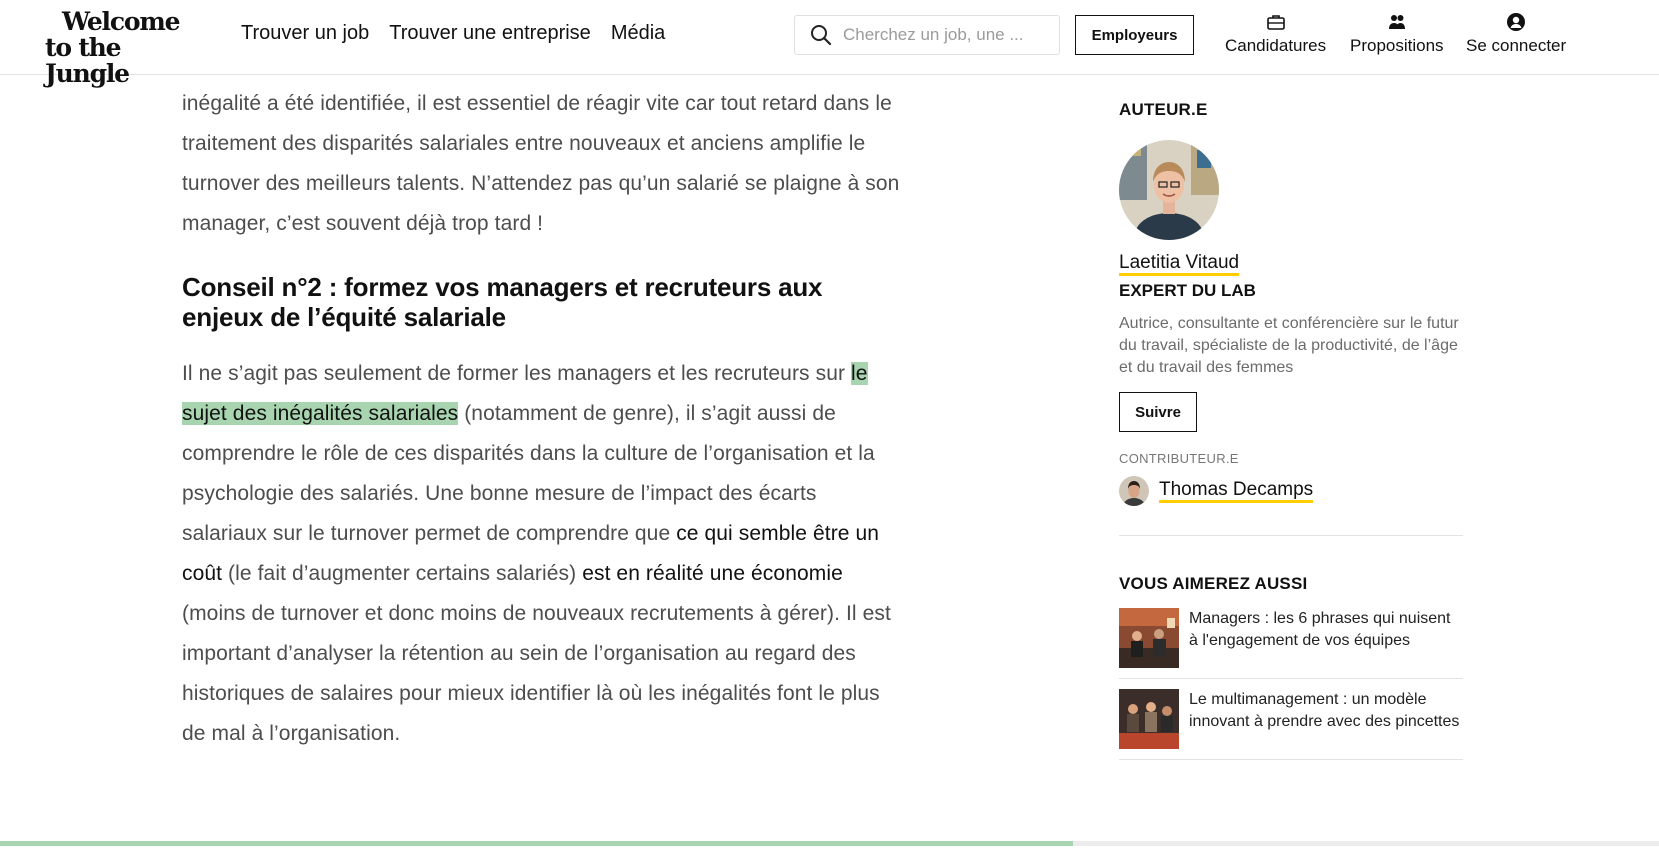  Describe the element at coordinates (1275, 34) in the screenshot. I see `candidatures-link: Candidatures` at that location.